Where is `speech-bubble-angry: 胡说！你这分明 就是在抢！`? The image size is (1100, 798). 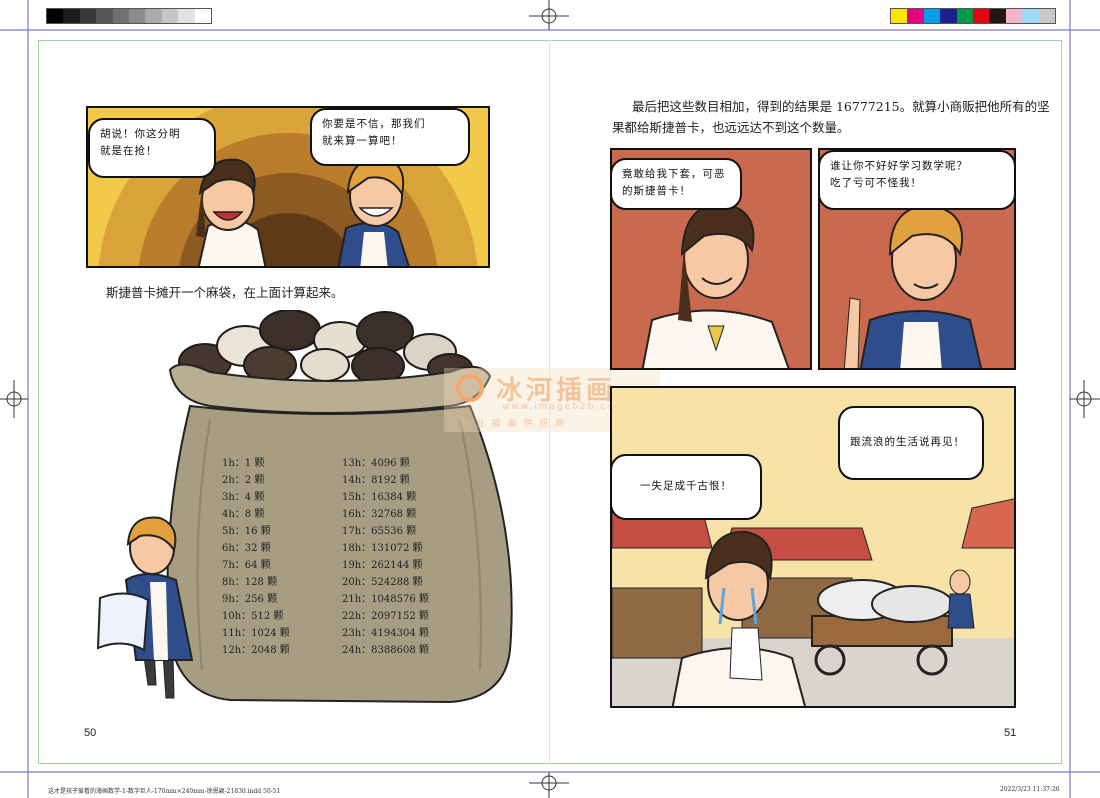 speech-bubble-angry: 胡说！你这分明 就是在抢！ is located at coordinates (152, 148).